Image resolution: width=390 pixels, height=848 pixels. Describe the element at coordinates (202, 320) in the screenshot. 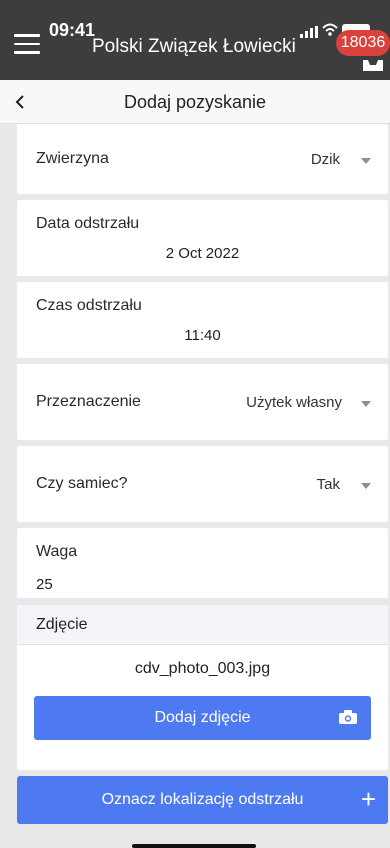

I see `time-field: Czas odstrzału 11:40` at that location.